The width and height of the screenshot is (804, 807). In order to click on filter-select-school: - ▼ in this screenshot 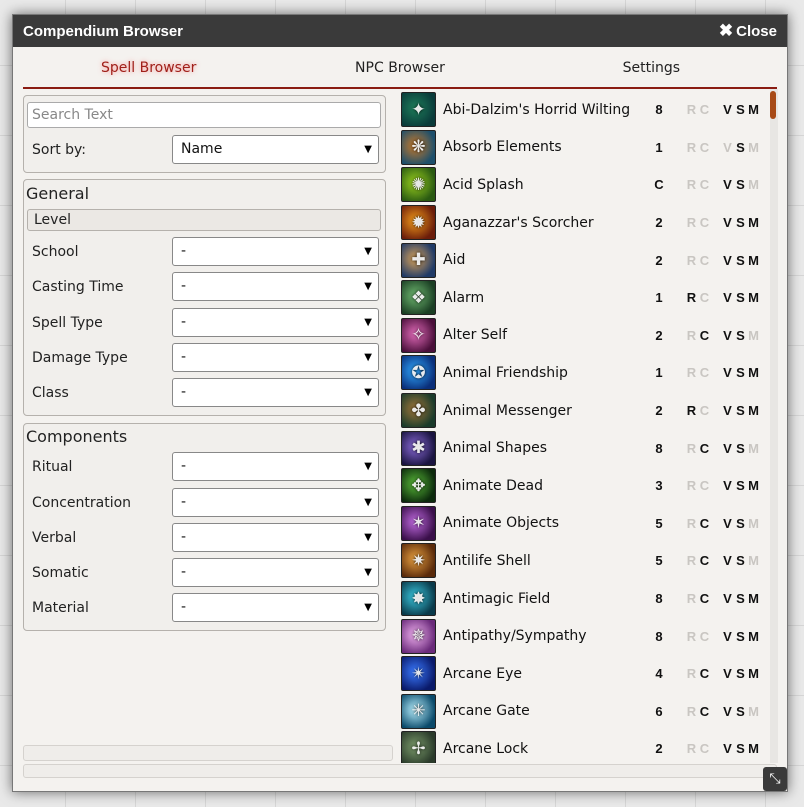, I will do `click(275, 251)`.